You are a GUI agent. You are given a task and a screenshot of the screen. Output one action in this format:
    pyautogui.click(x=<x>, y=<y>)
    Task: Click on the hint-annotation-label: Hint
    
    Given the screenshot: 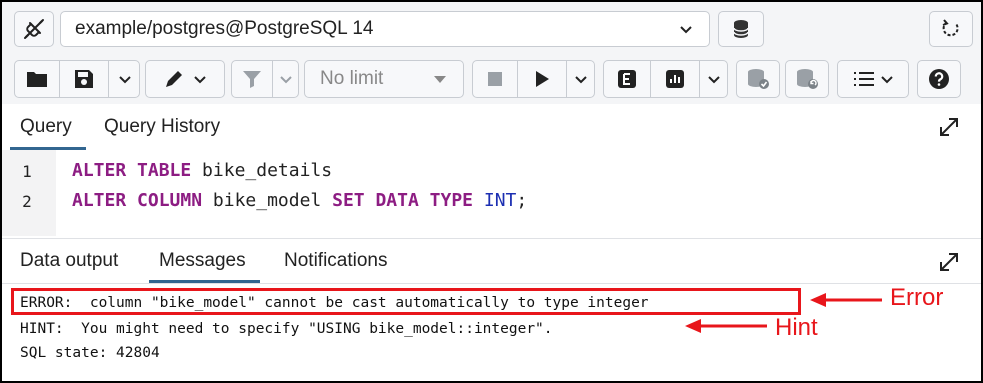 What is the action you would take?
    pyautogui.click(x=796, y=327)
    